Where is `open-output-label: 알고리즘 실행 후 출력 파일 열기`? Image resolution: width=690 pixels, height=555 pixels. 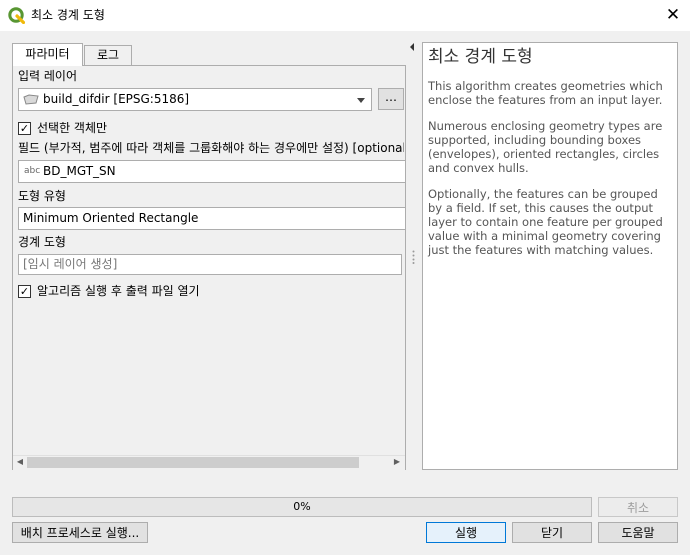
open-output-label: 알고리즘 실행 후 출력 파일 열기 is located at coordinates (118, 291).